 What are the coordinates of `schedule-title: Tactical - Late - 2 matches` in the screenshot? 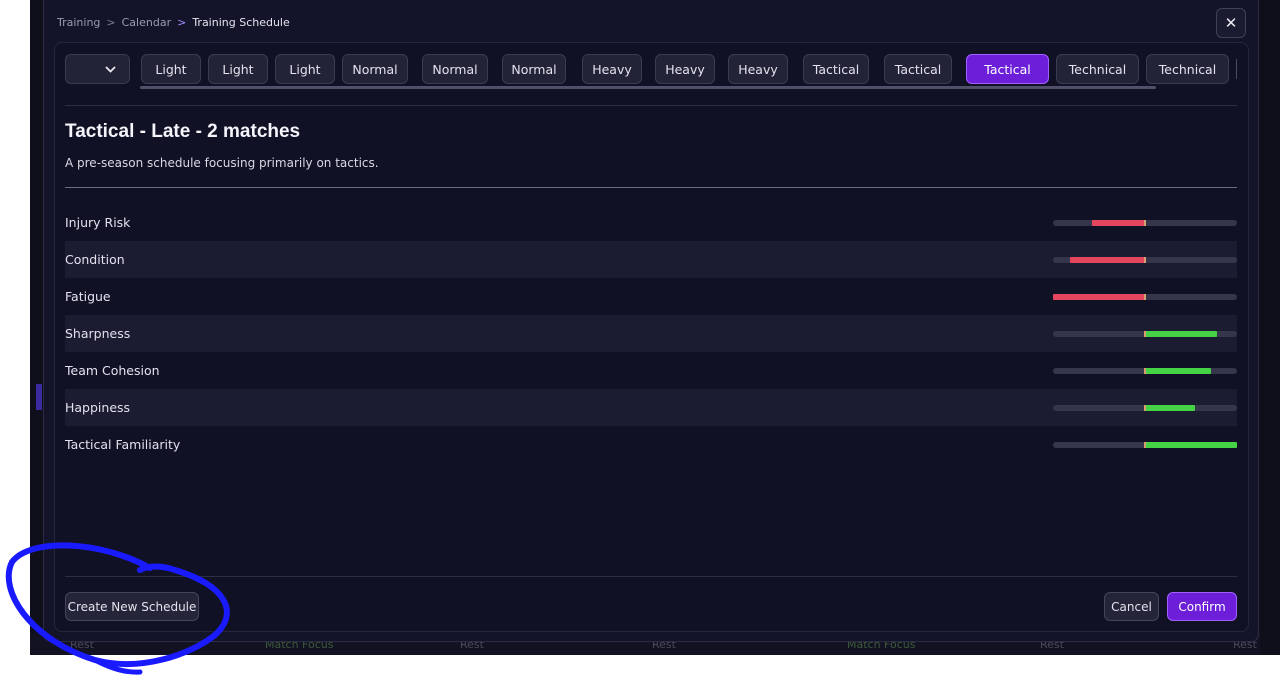 It's located at (183, 131).